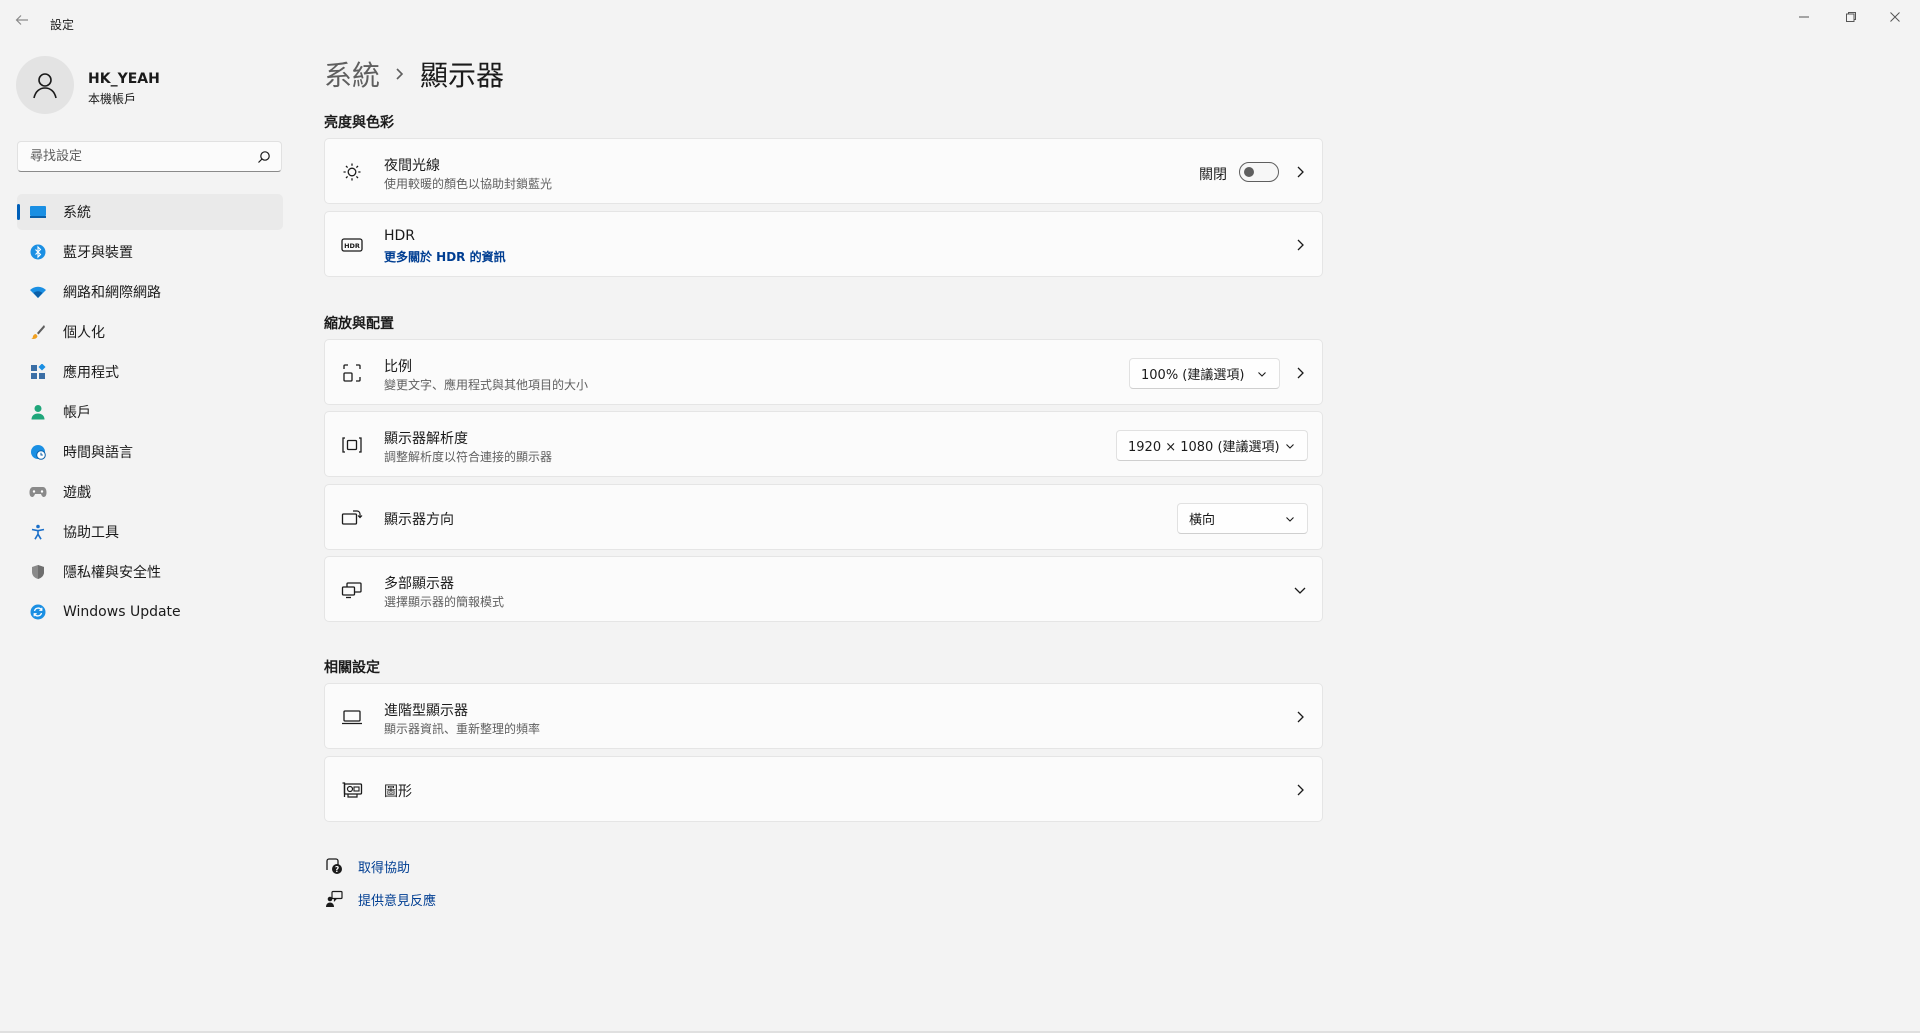  Describe the element at coordinates (1213, 175) in the screenshot. I see `night-light-toggle-label: 關閉` at that location.